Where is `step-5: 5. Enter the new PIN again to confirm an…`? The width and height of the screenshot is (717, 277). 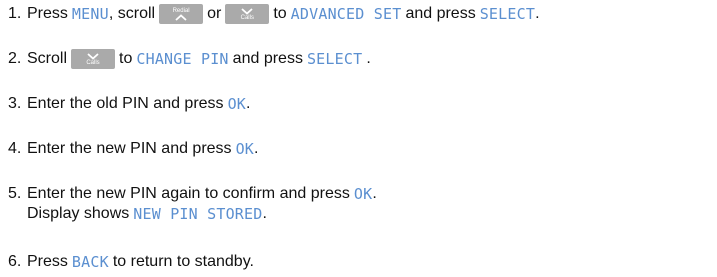 step-5: 5. Enter the new PIN again to confirm an… is located at coordinates (192, 204).